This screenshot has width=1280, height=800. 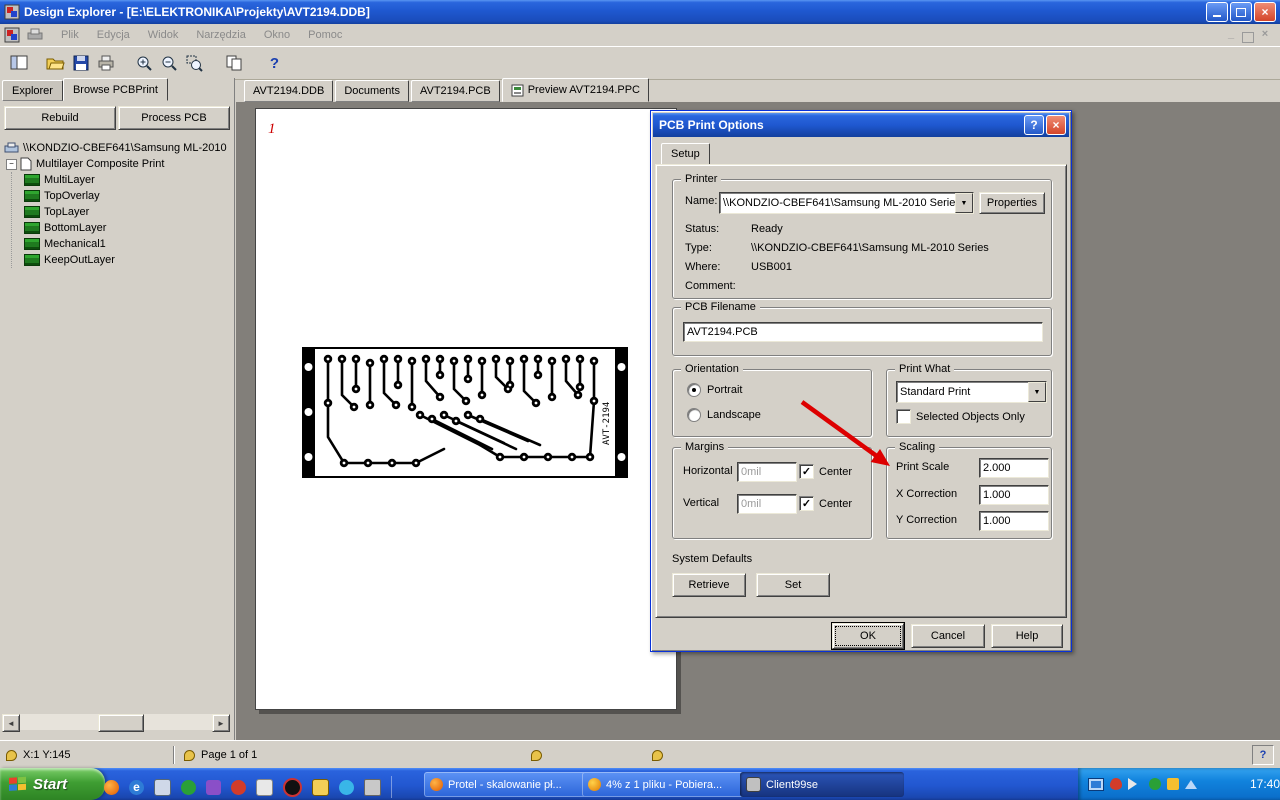 I want to click on zoom-in-button, so click(x=144, y=63).